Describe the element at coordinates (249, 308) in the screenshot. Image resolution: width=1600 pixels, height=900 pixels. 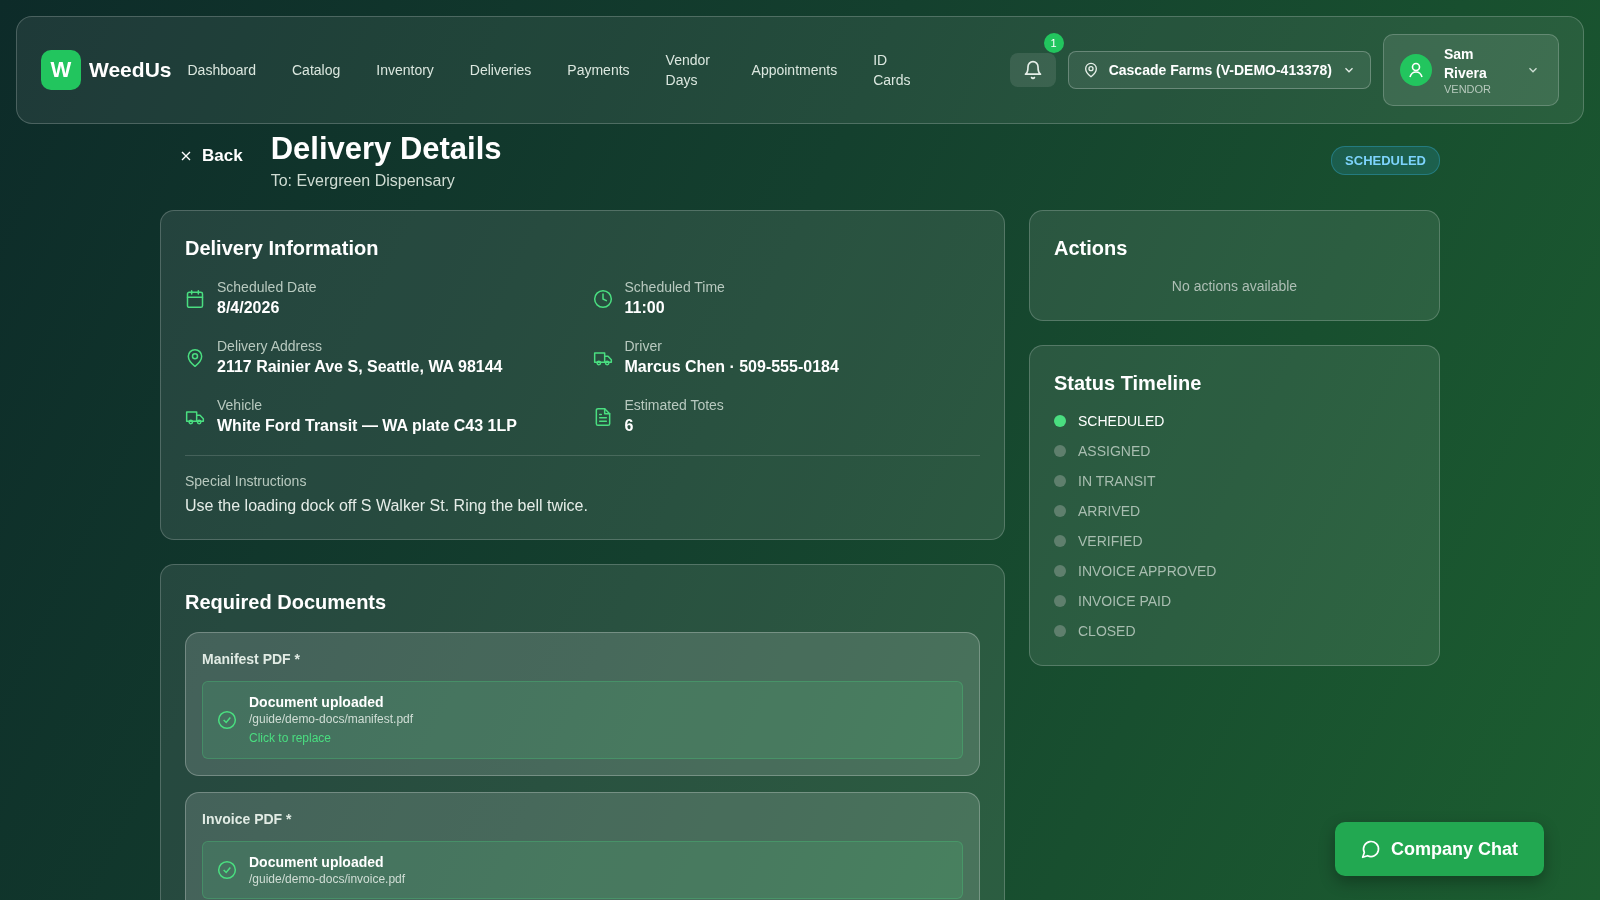
I see `field-value: 8/4/2026` at that location.